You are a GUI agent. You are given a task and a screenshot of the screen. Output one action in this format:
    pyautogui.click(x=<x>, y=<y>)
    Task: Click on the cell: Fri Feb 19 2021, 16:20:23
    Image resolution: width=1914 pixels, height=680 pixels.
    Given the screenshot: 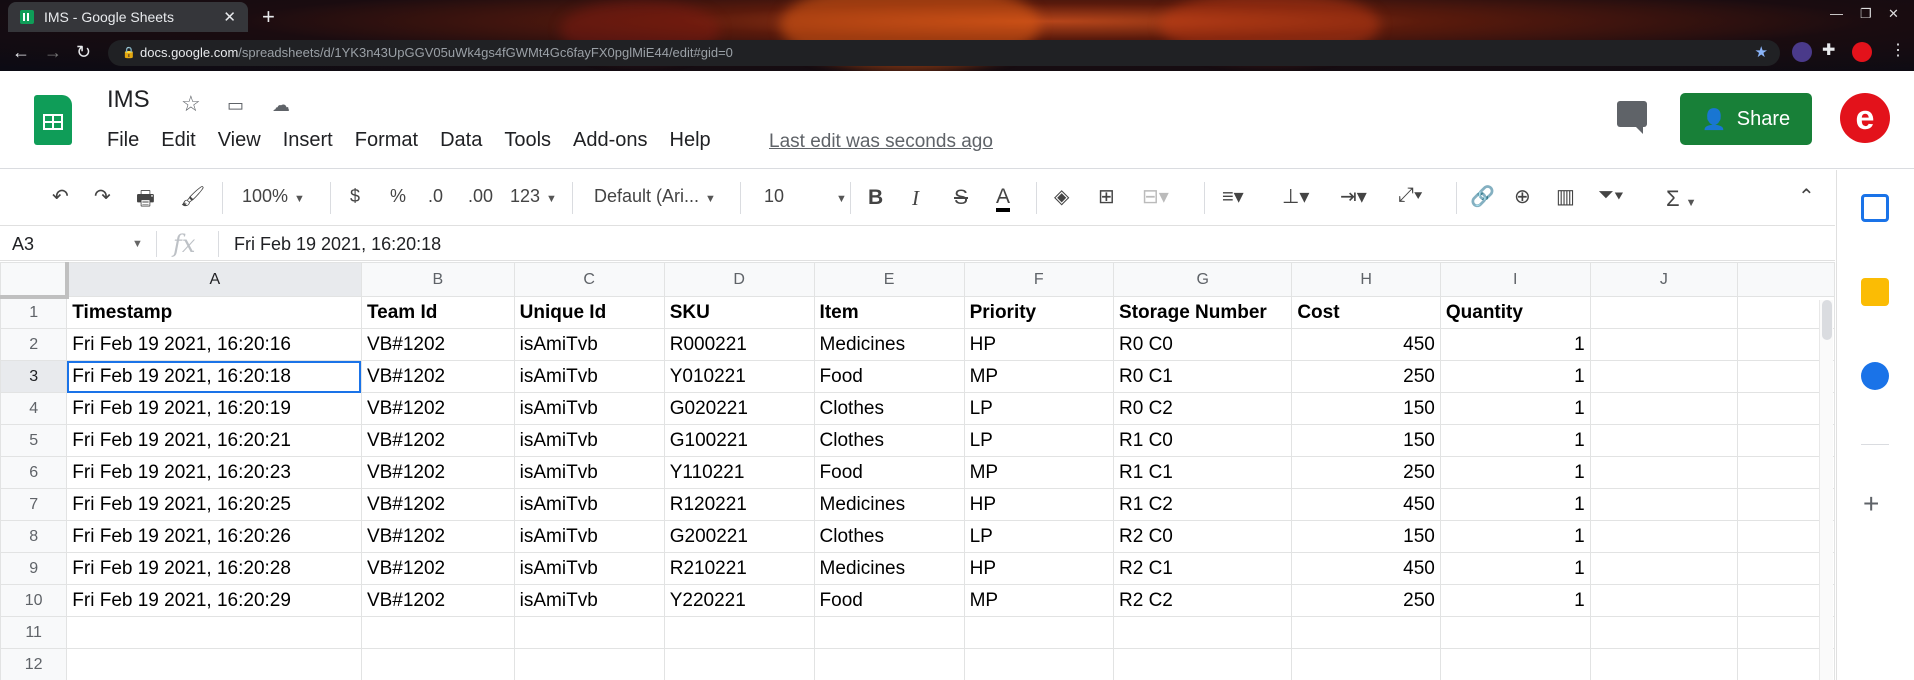 What is the action you would take?
    pyautogui.click(x=214, y=472)
    